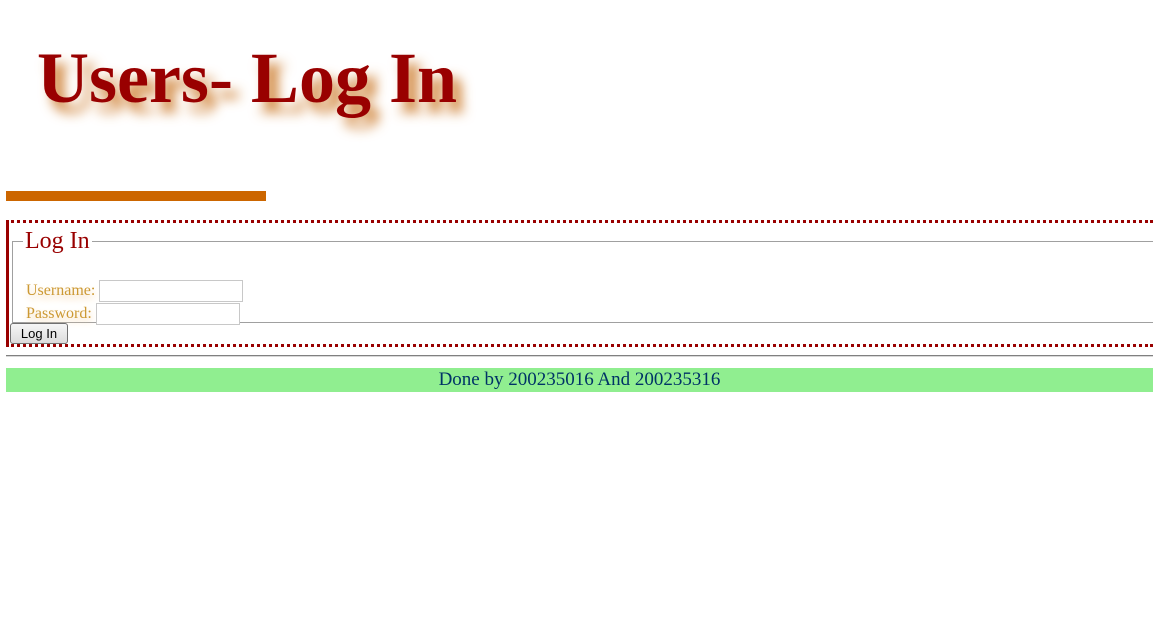 This screenshot has width=1153, height=630. I want to click on password-input, so click(167, 314).